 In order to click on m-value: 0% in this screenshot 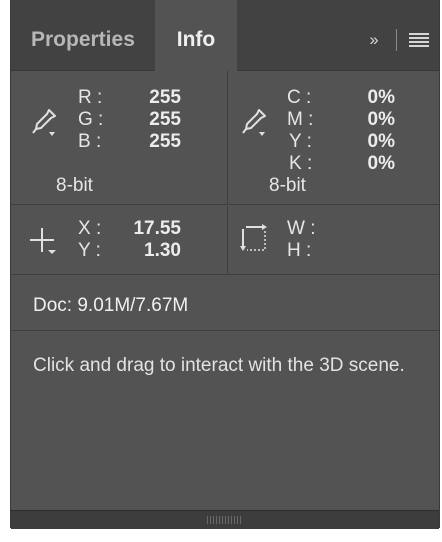, I will do `click(381, 119)`.